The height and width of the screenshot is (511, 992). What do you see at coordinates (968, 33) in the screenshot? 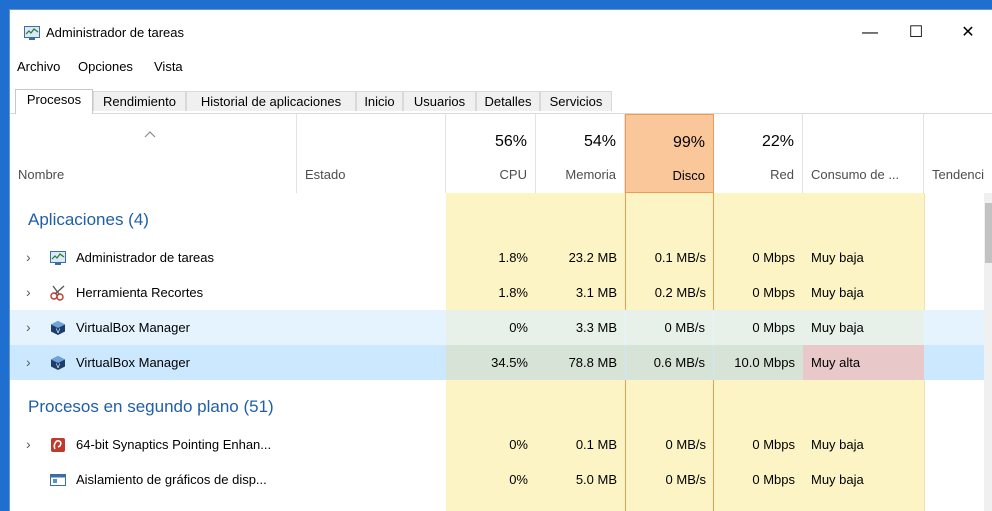
I see `close-button: ✕` at bounding box center [968, 33].